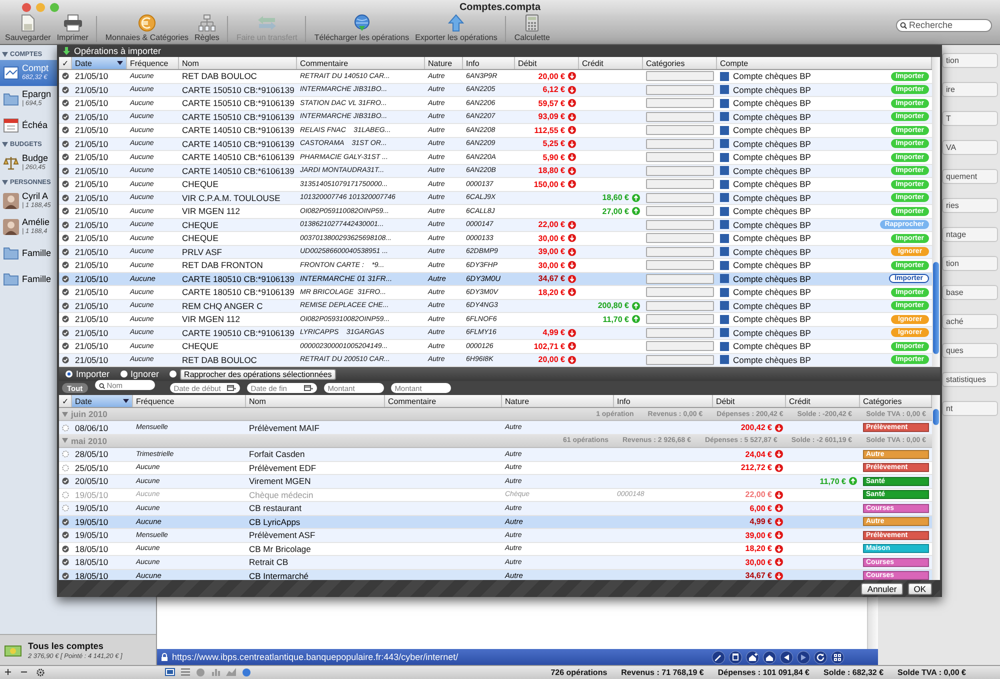  Describe the element at coordinates (758, 549) in the screenshot. I see `debit-amount: 18,20 €` at that location.